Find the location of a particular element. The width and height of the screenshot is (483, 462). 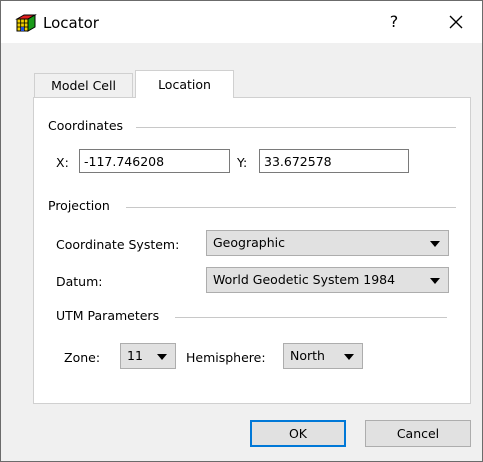

zone-value: 11 is located at coordinates (135, 355).